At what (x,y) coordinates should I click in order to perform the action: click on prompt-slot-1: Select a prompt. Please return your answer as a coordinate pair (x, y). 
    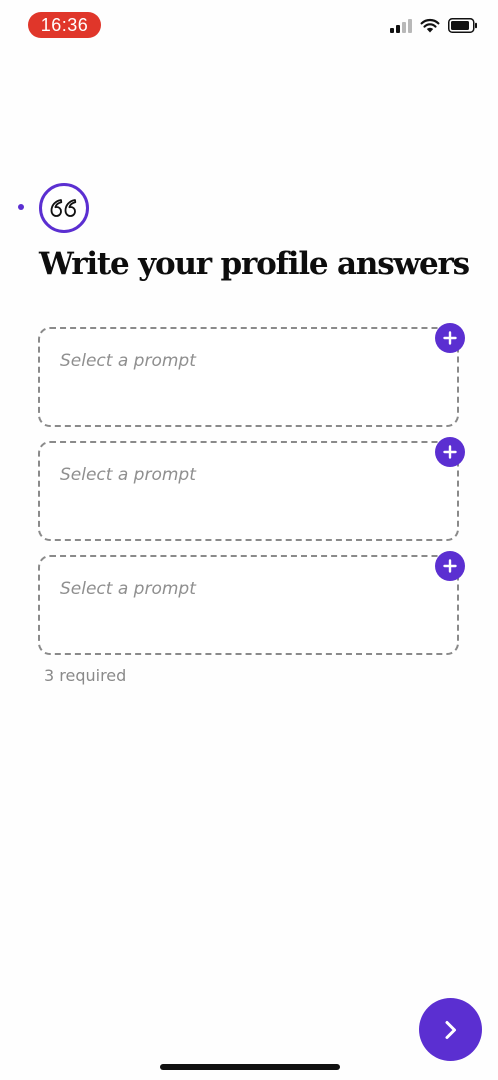
    Looking at the image, I should click on (251, 375).